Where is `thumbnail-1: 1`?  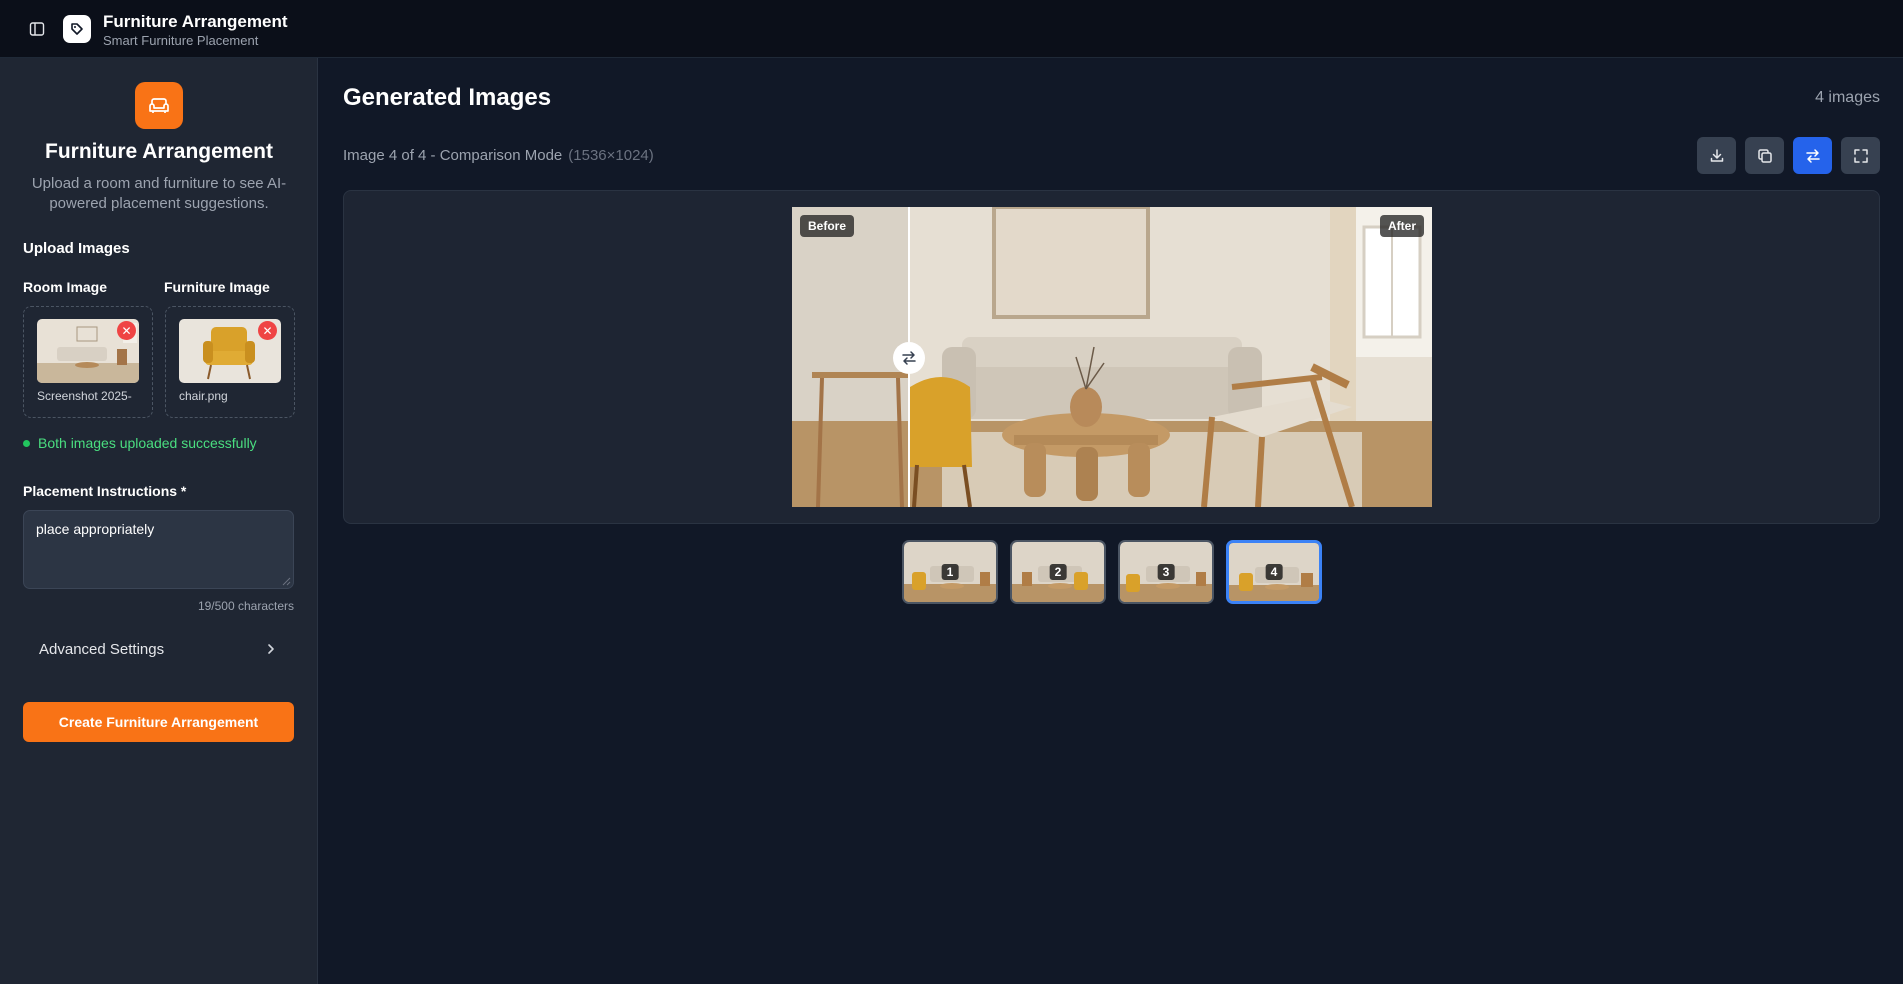
thumbnail-1: 1 is located at coordinates (950, 572).